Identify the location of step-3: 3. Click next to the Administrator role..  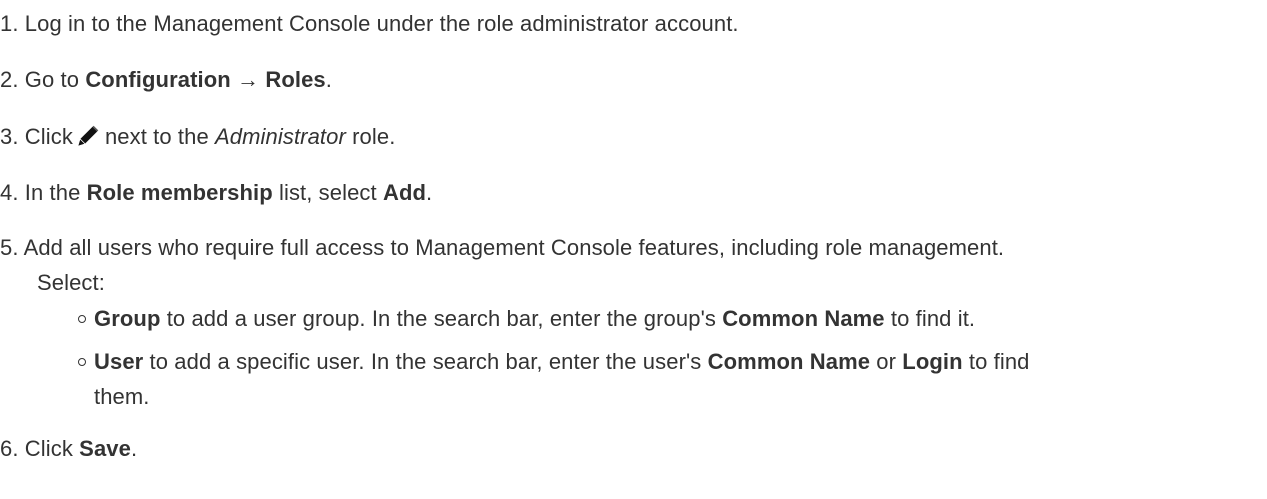
(197, 137).